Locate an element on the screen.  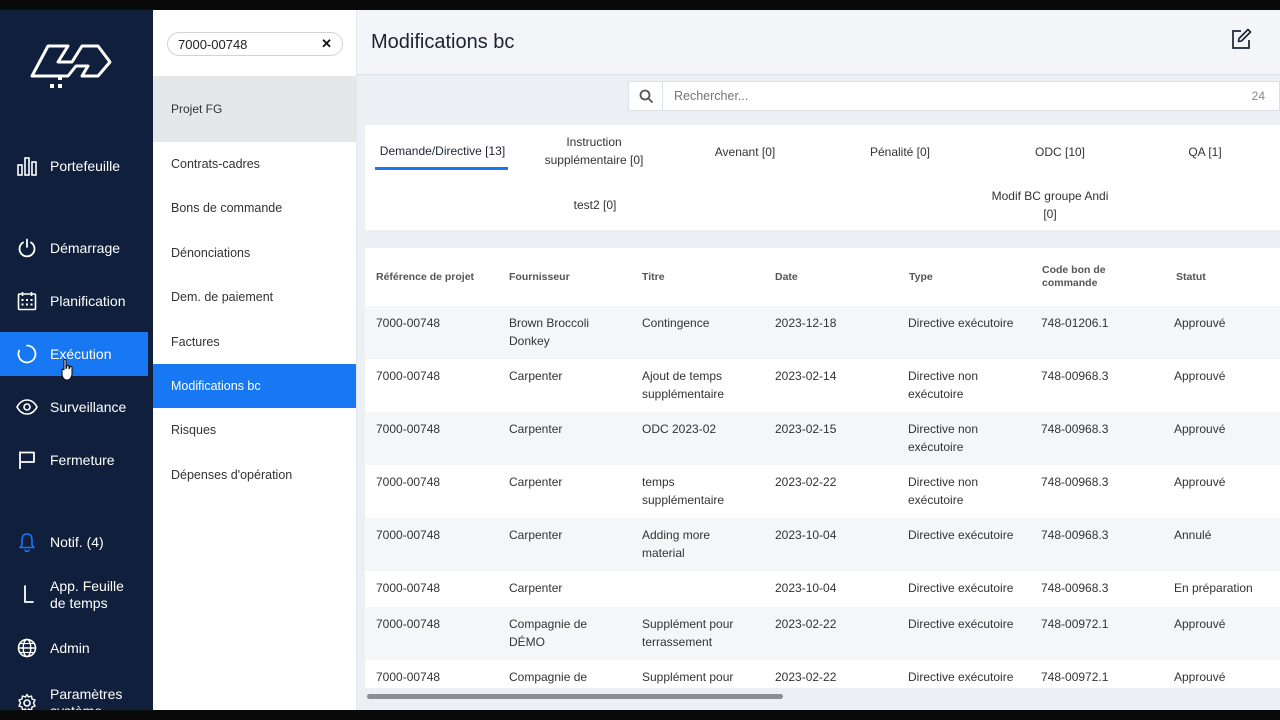
subnav-item-bons-de-commande: Bons de commande is located at coordinates (254, 208).